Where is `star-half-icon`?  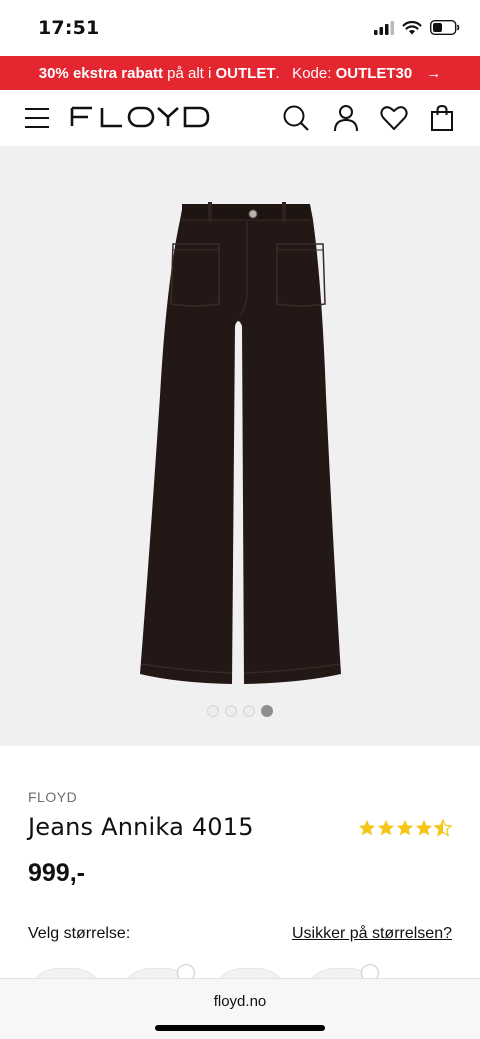 star-half-icon is located at coordinates (443, 828).